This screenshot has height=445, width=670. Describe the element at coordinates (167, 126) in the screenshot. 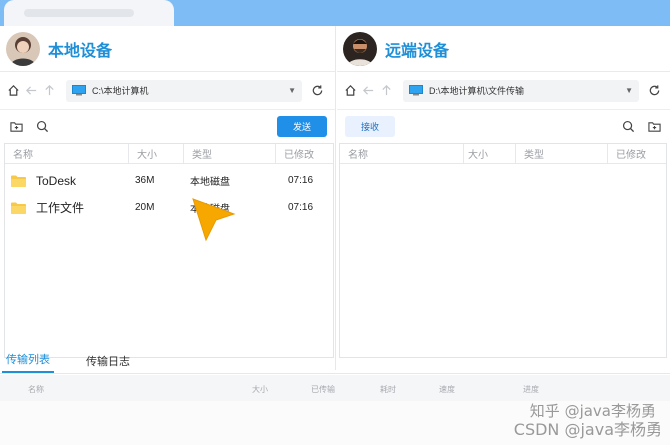

I see `local-toolbar: 发送` at that location.